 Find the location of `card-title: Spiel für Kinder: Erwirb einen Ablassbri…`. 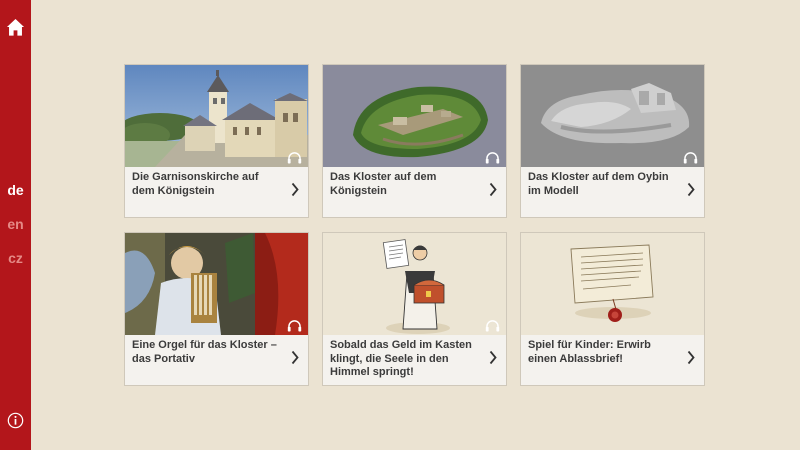

card-title: Spiel für Kinder: Erwirb einen Ablassbri… is located at coordinates (589, 352).